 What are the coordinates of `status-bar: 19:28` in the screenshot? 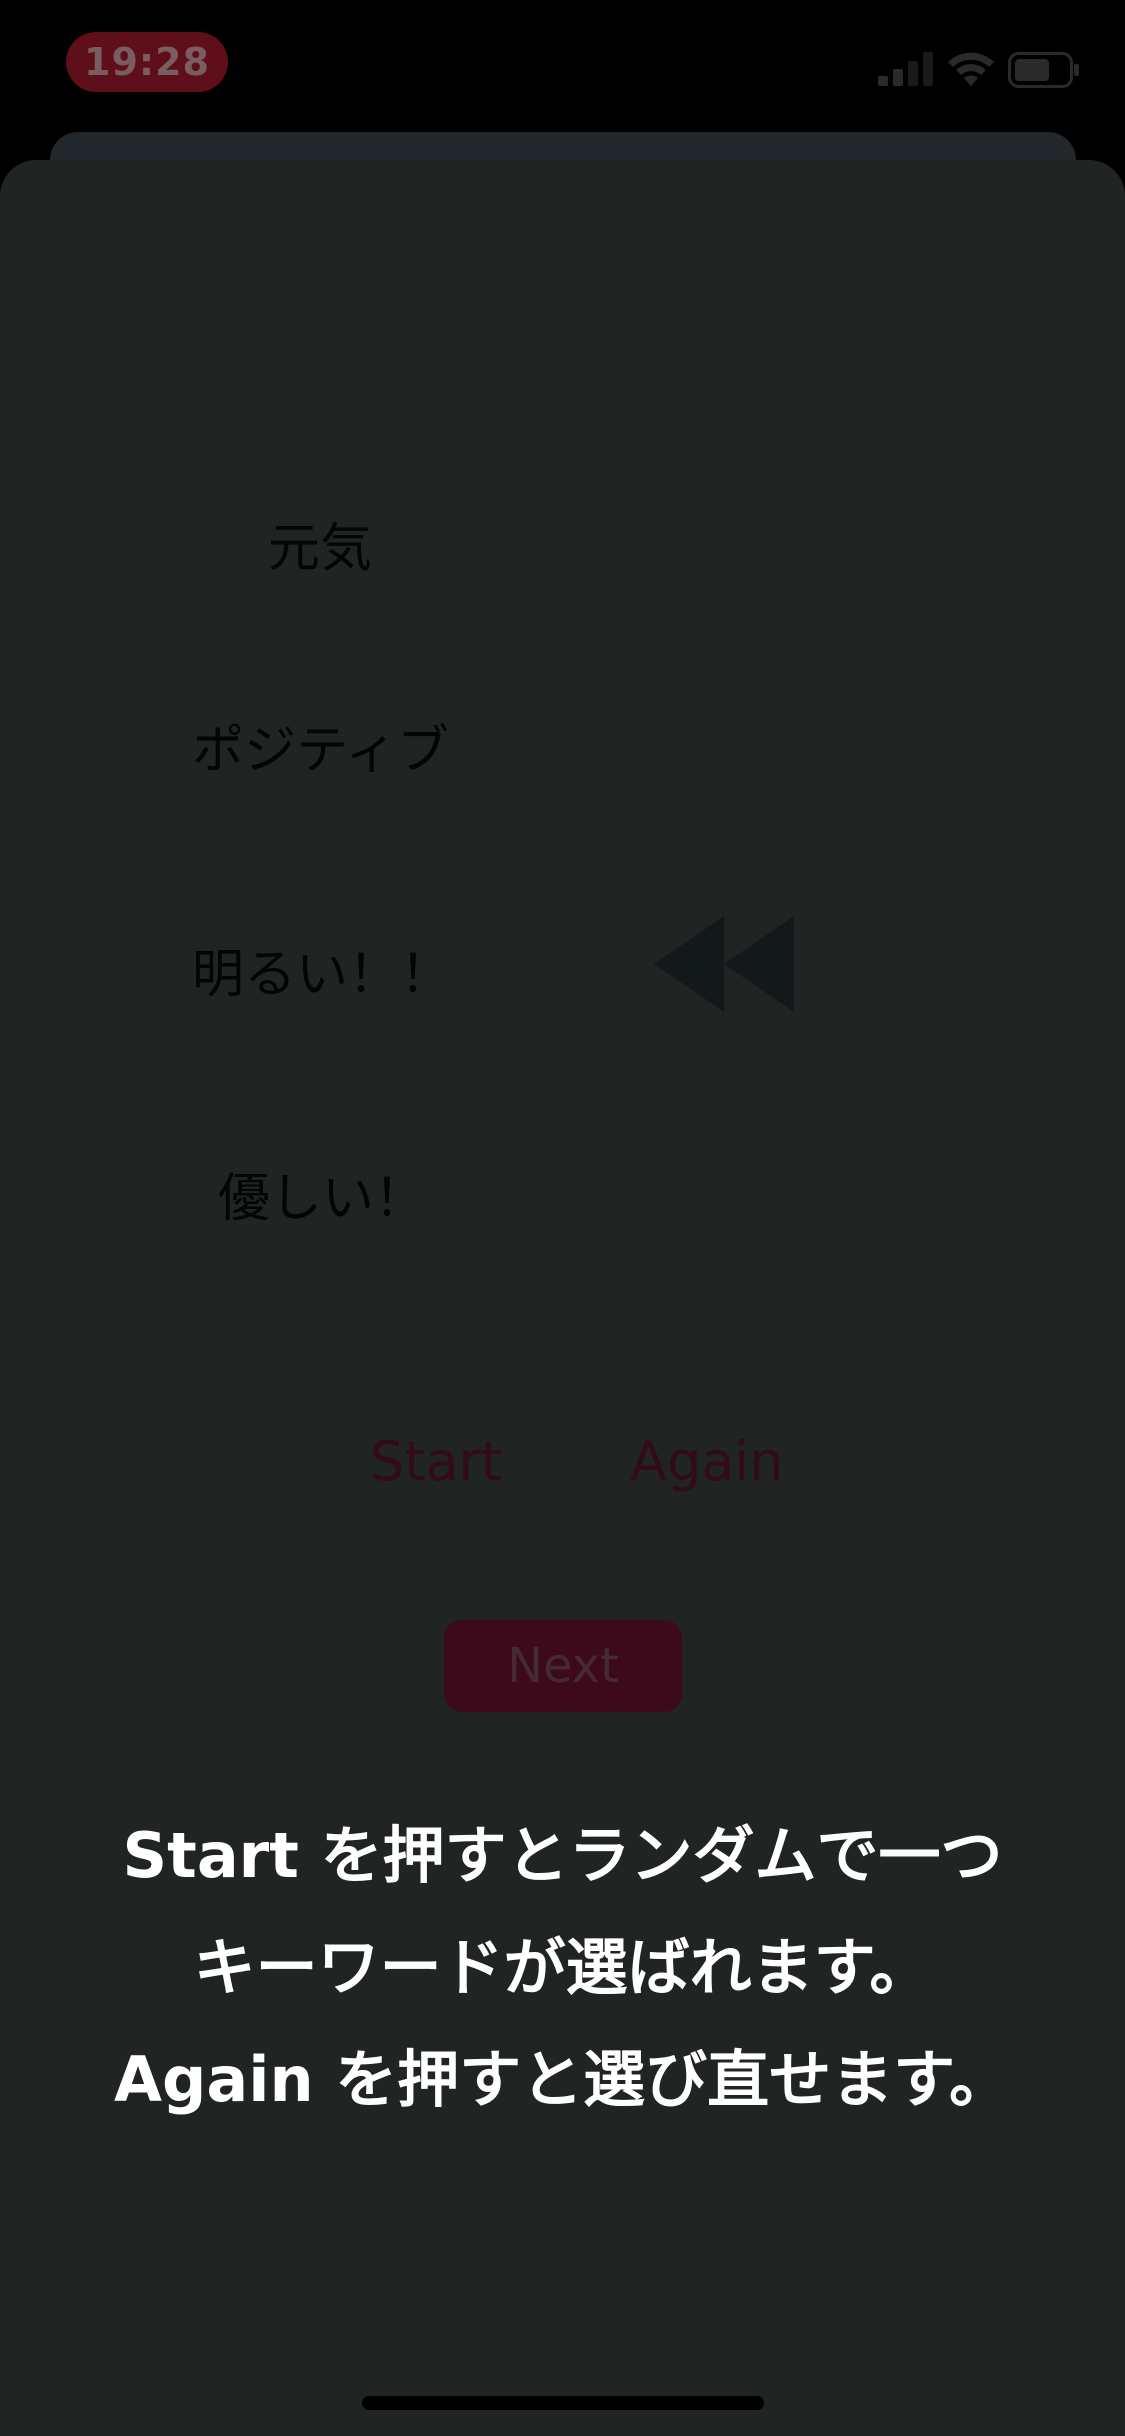 It's located at (562, 65).